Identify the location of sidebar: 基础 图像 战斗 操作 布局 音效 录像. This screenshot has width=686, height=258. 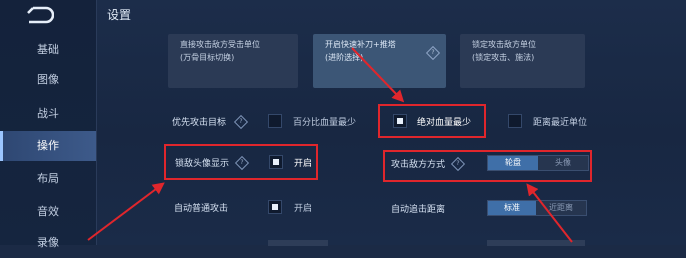
(48, 124).